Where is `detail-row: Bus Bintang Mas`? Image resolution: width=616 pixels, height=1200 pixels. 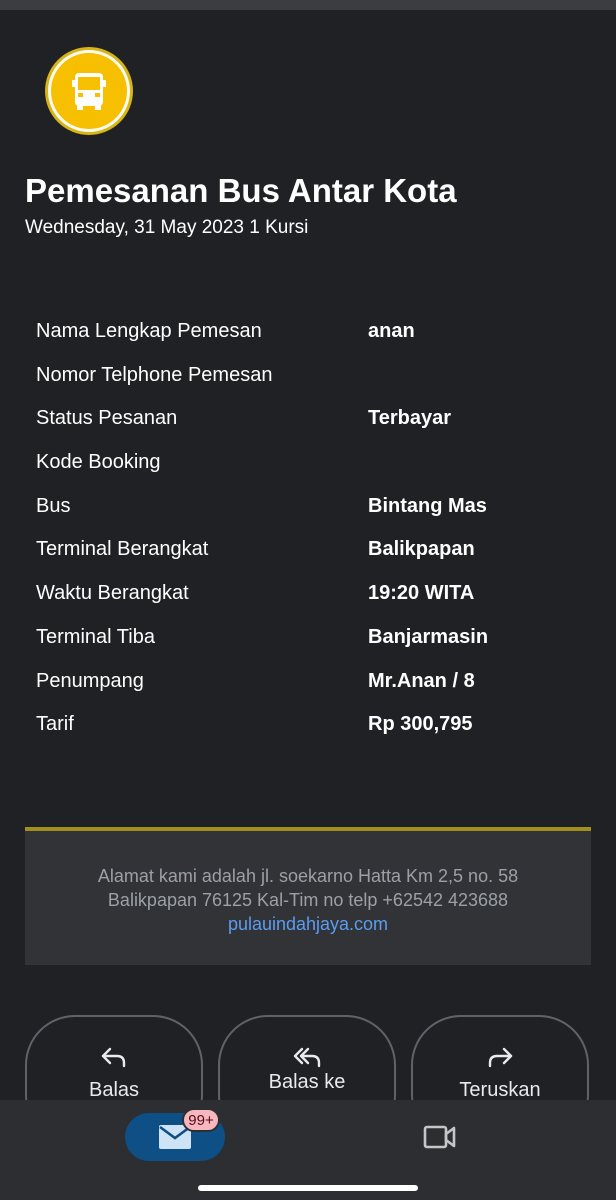
detail-row: Bus Bintang Mas is located at coordinates (316, 517).